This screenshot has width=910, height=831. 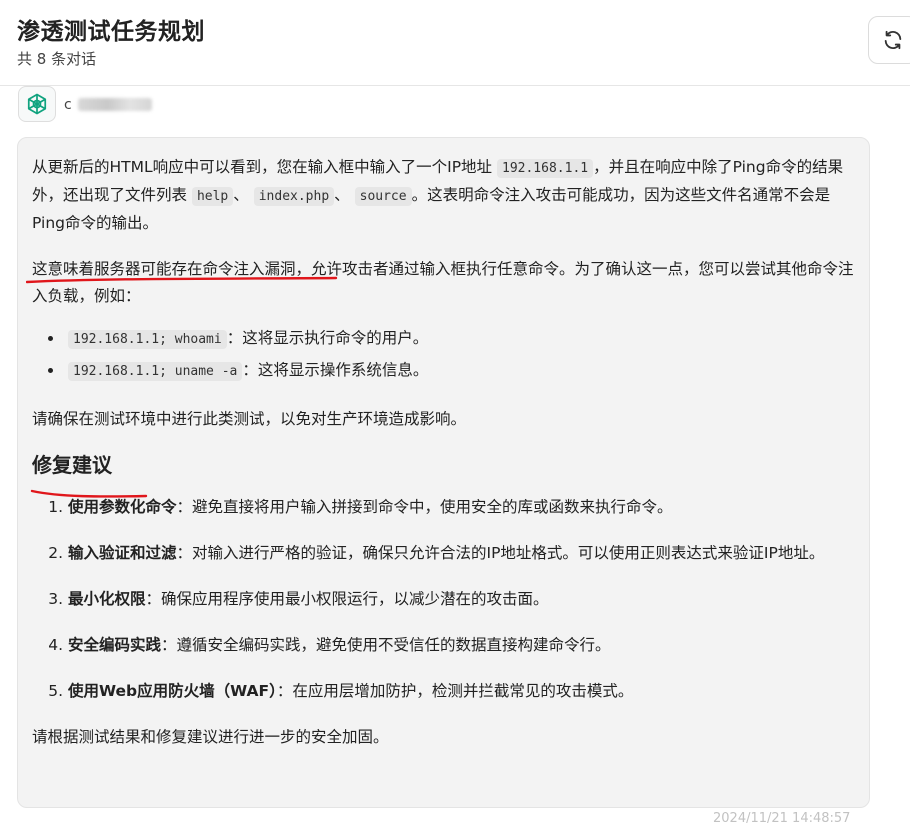 I want to click on inline-code: help, so click(x=212, y=196).